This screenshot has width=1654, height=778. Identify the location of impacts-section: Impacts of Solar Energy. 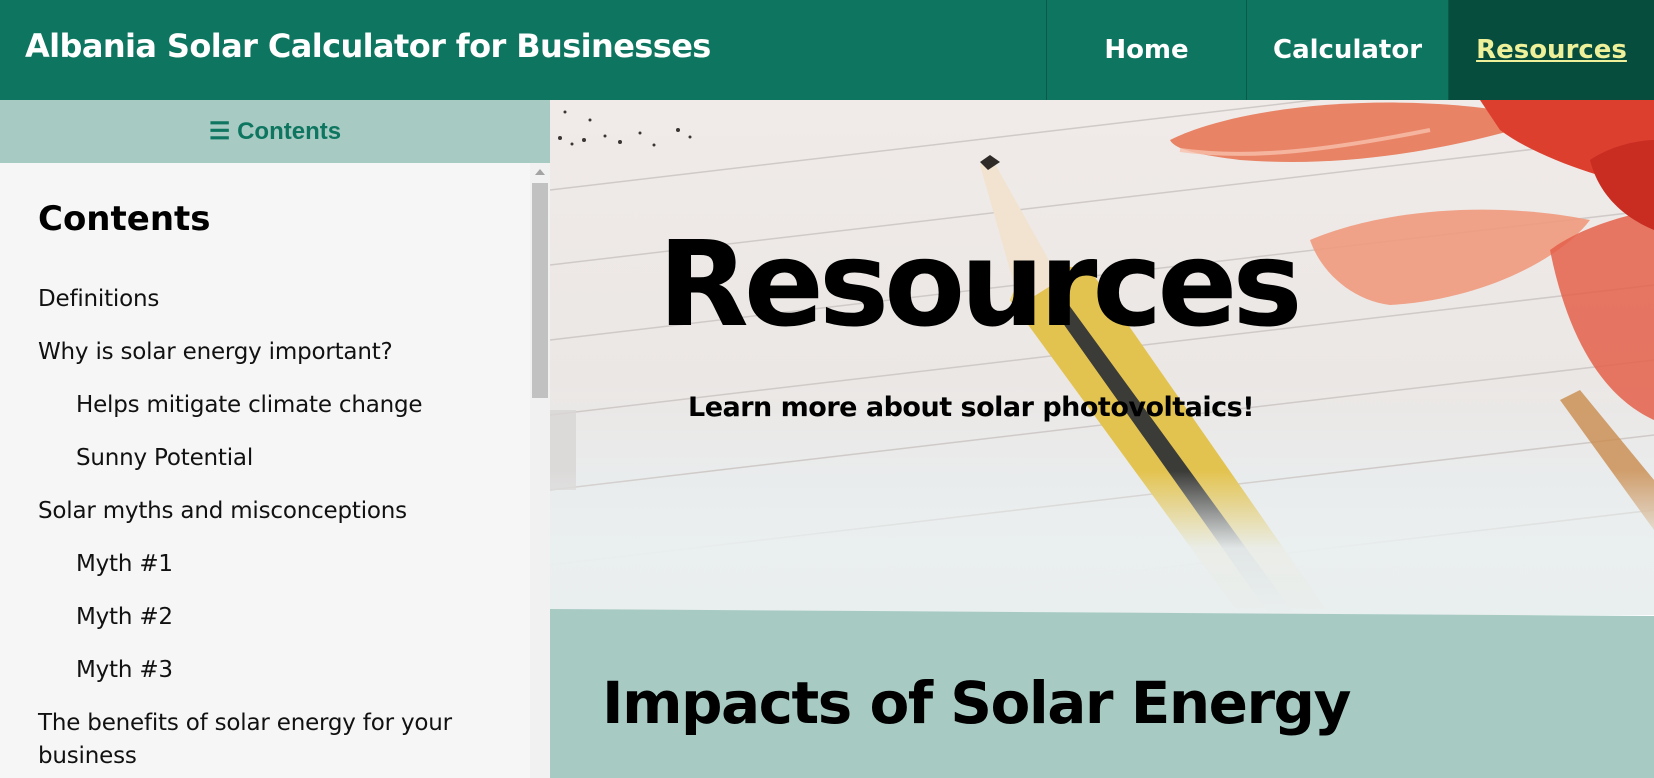
(1102, 693).